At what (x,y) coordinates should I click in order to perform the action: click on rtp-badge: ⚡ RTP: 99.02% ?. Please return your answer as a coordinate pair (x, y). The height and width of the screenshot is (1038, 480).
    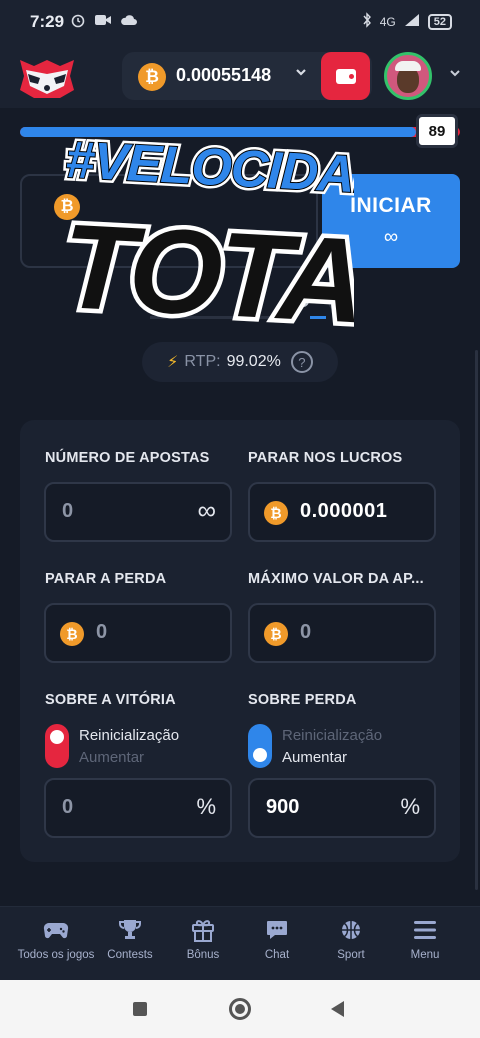
    Looking at the image, I should click on (240, 362).